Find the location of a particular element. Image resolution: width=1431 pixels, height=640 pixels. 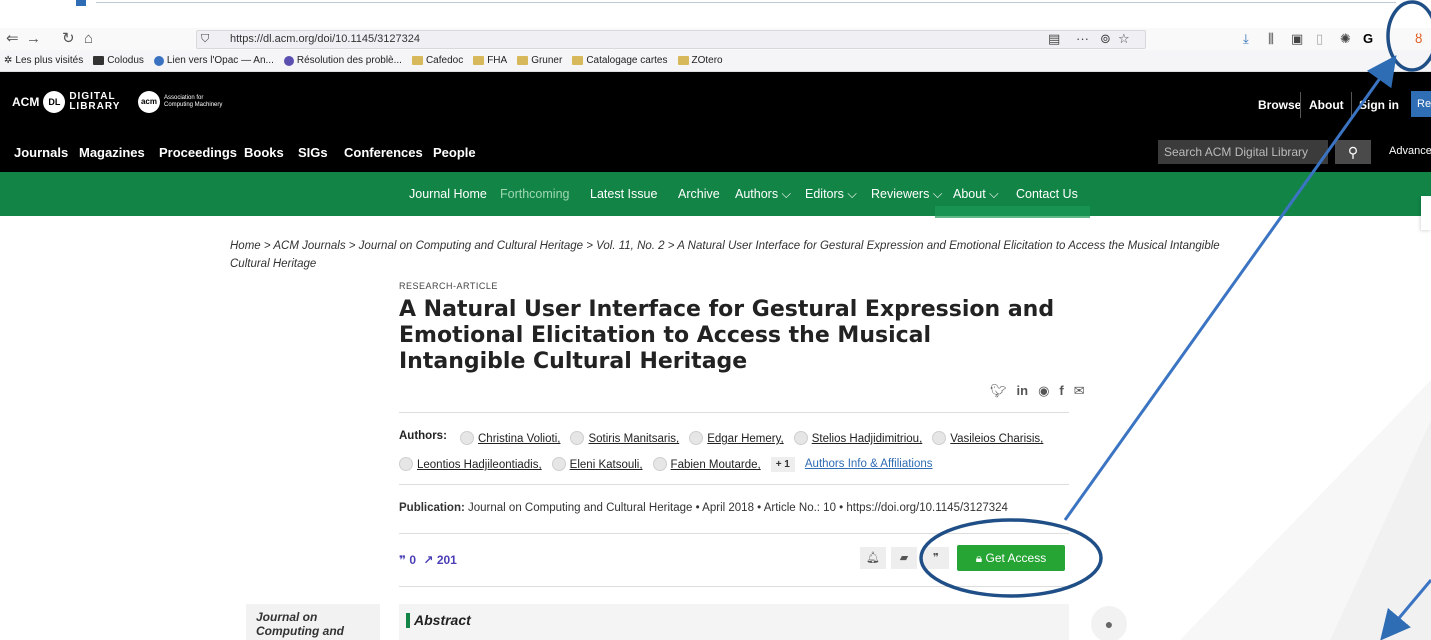

search-button: ⚲ is located at coordinates (1353, 152).